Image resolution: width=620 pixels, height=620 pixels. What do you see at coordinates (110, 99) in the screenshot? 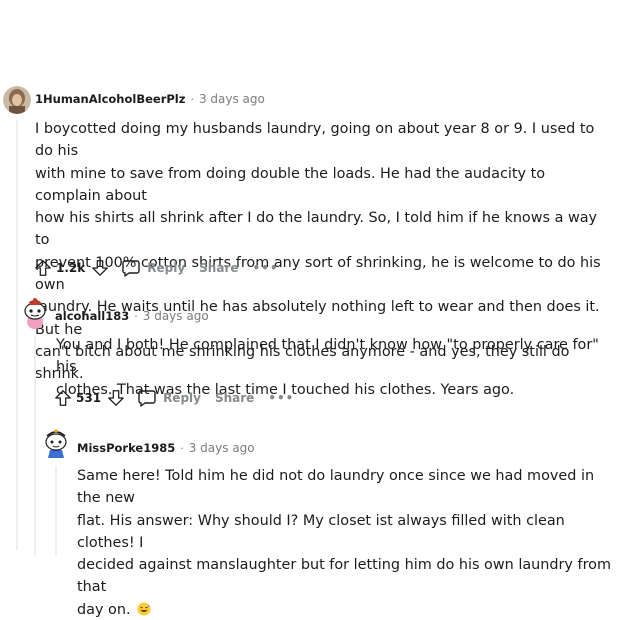
I see `comment-author: 1HumanAlcoholBeerPlz` at bounding box center [110, 99].